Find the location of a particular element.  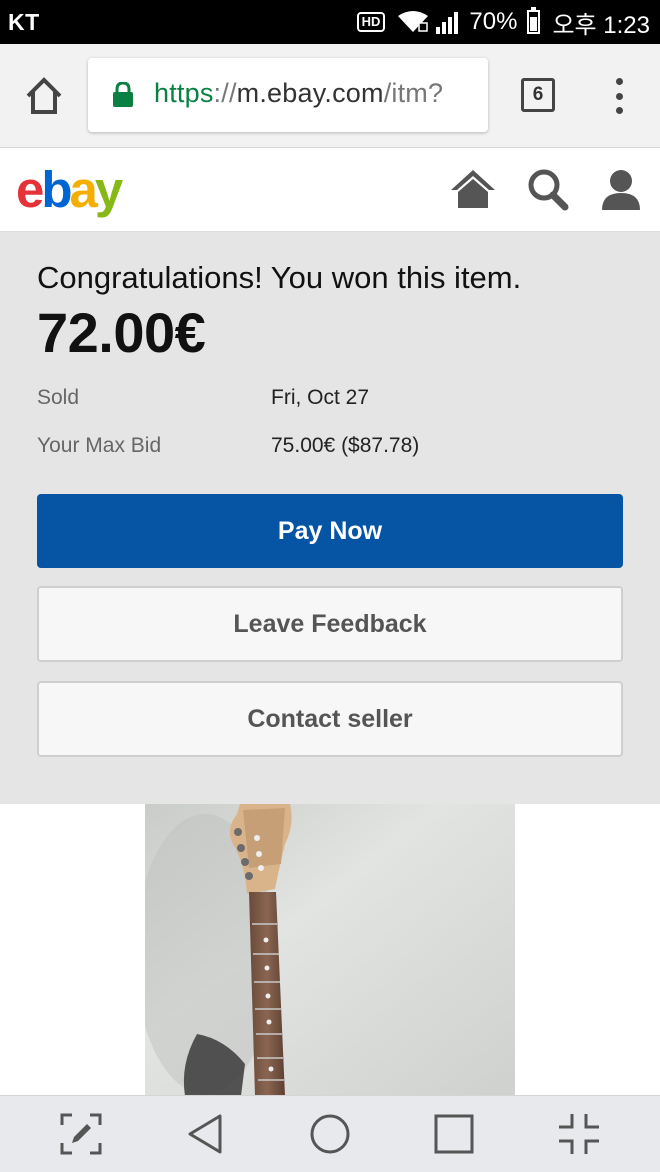

recents-icon is located at coordinates (454, 1134).